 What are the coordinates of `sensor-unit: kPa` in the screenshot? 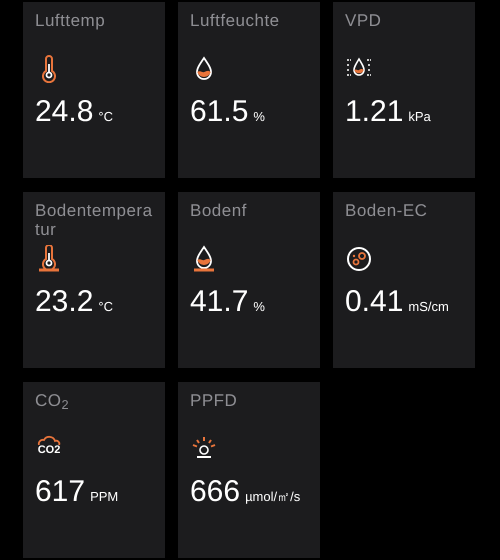 It's located at (419, 117).